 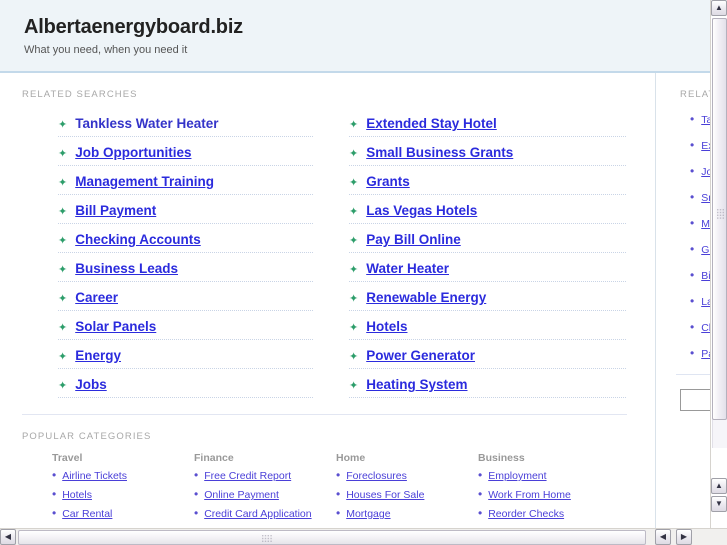 I want to click on related-search-item: ✦ Career, so click(x=185, y=296).